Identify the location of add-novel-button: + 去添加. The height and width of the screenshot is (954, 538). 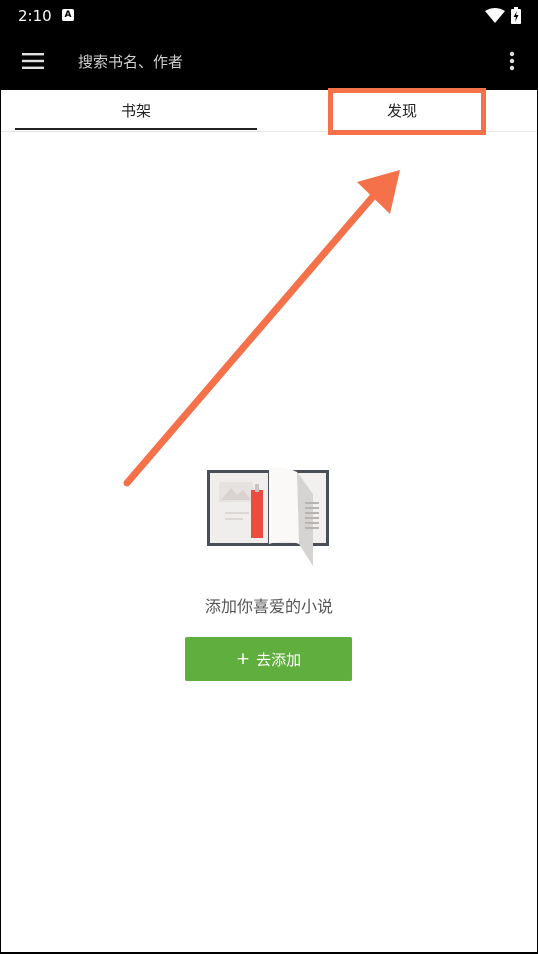
(268, 659).